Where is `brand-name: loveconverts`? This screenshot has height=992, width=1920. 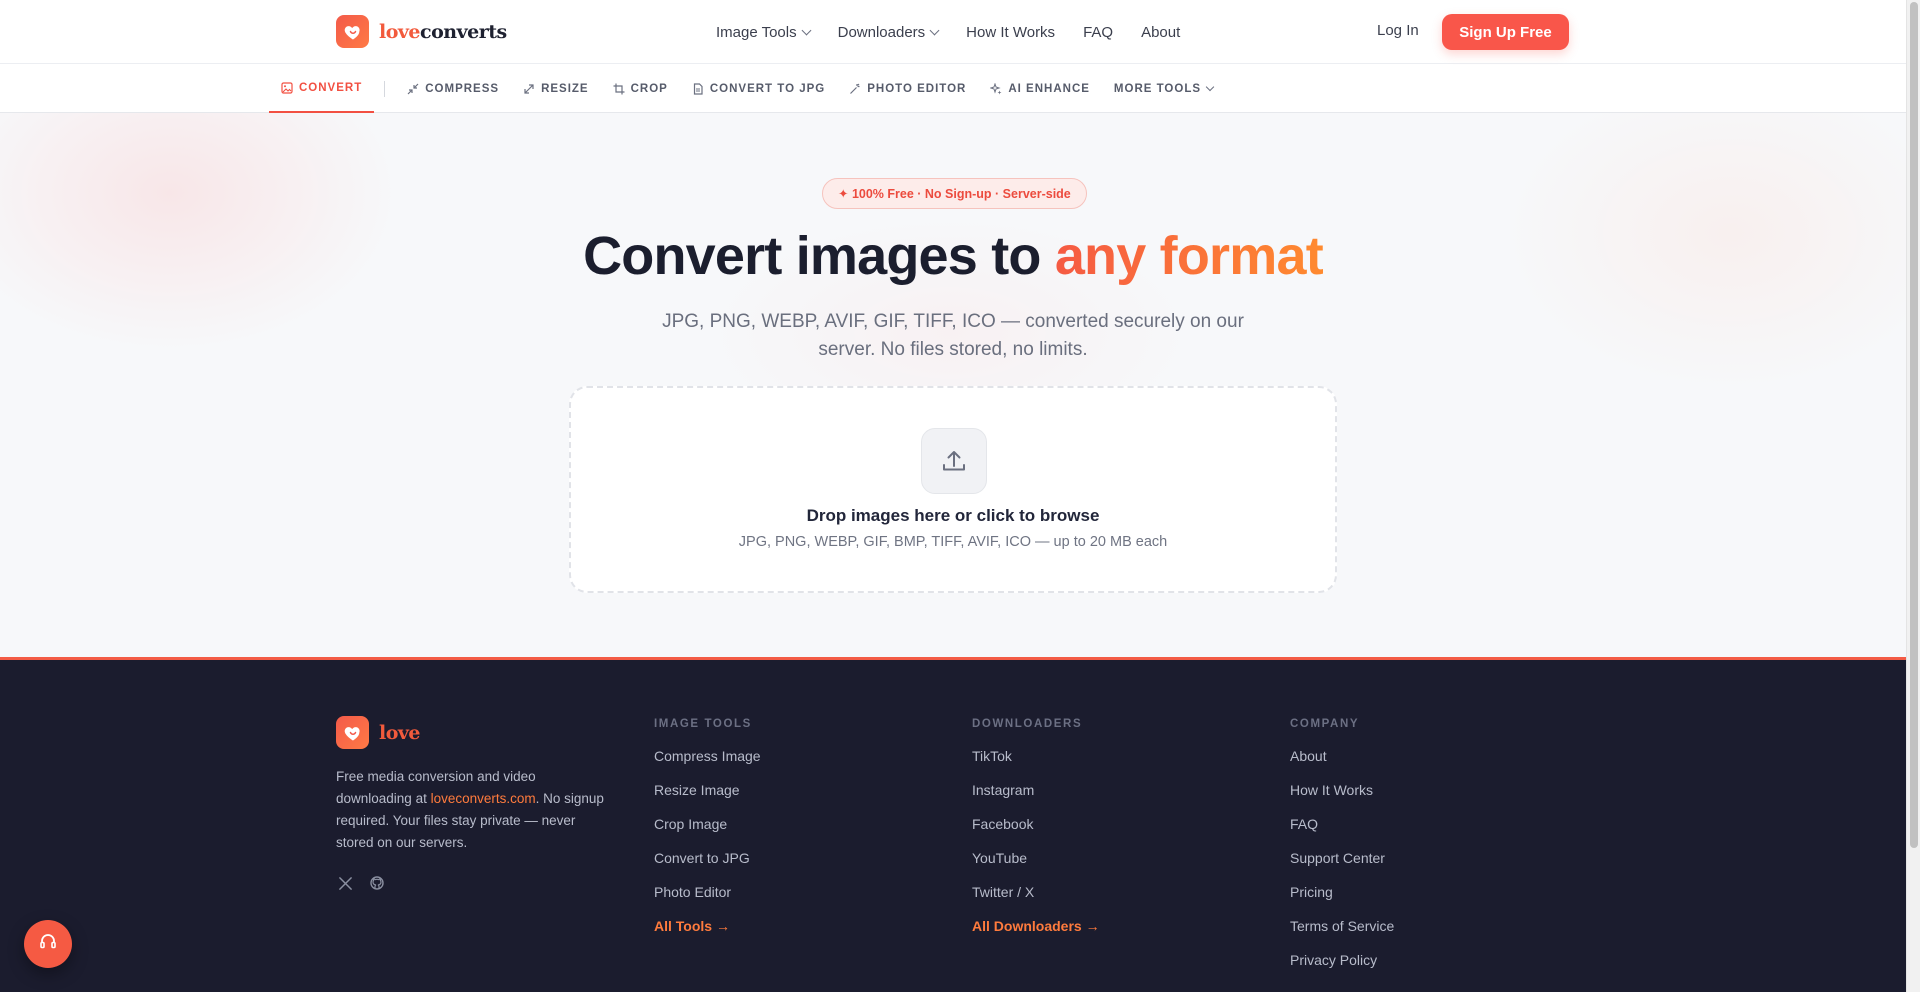
brand-name: loveconverts is located at coordinates (443, 31).